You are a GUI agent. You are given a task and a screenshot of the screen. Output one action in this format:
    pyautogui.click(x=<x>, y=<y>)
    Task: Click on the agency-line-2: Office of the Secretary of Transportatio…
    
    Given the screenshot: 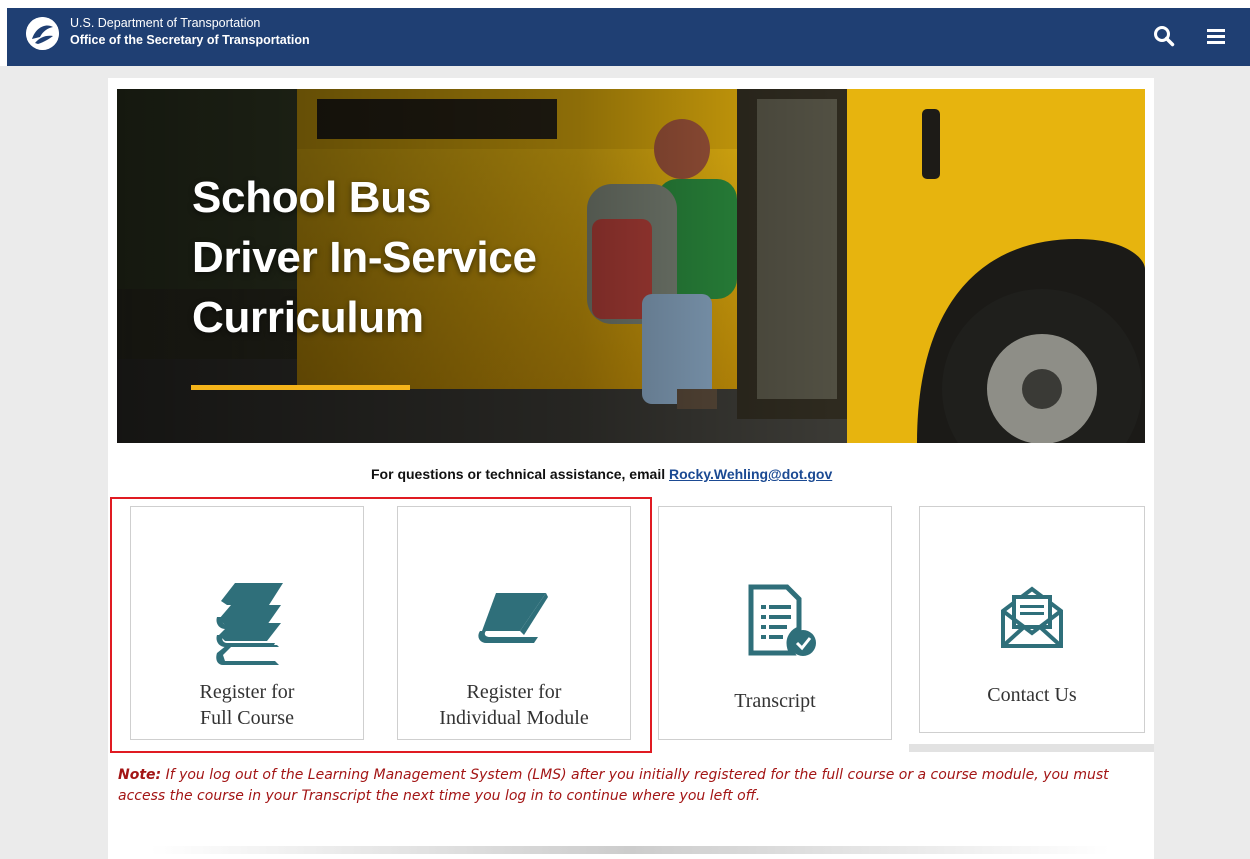 What is the action you would take?
    pyautogui.click(x=190, y=40)
    